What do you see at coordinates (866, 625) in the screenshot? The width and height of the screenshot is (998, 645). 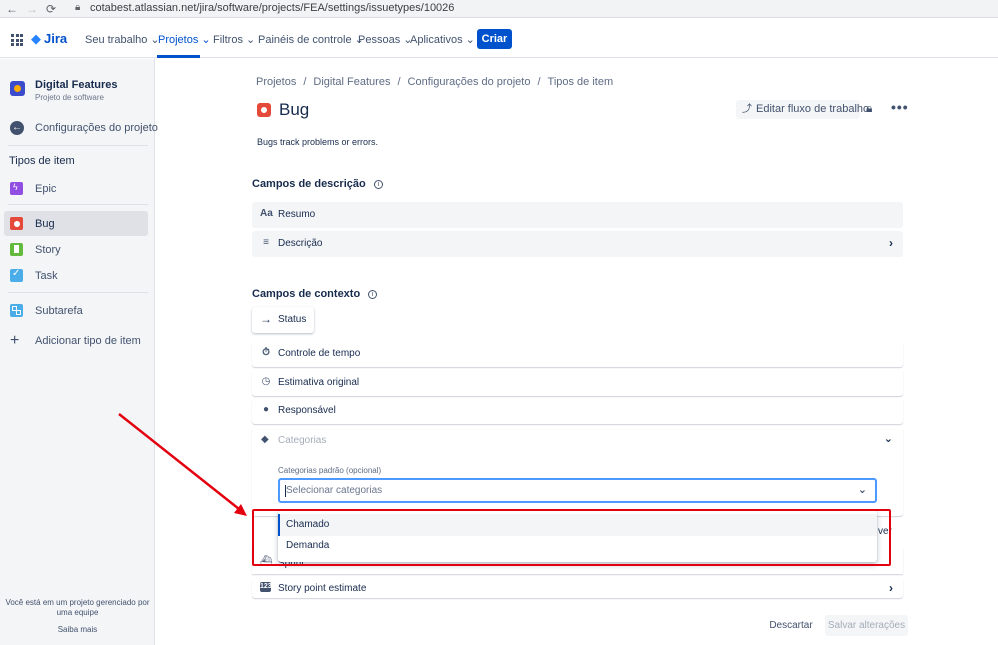 I see `save-changes-button: Salvar alterações` at bounding box center [866, 625].